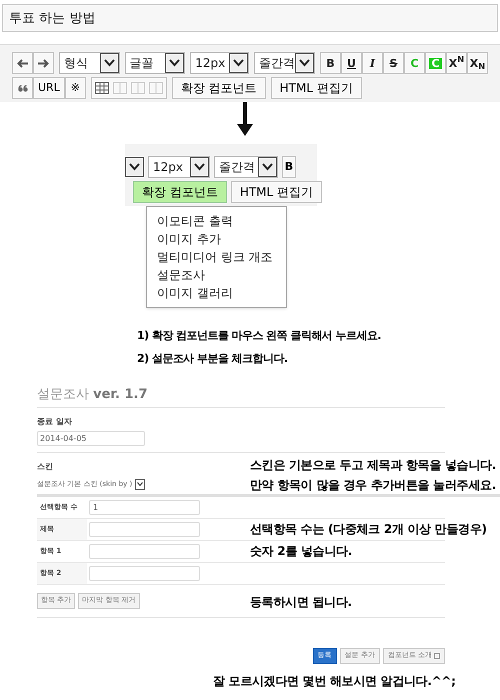  I want to click on menu-item: 이미지 추가, so click(221, 239).